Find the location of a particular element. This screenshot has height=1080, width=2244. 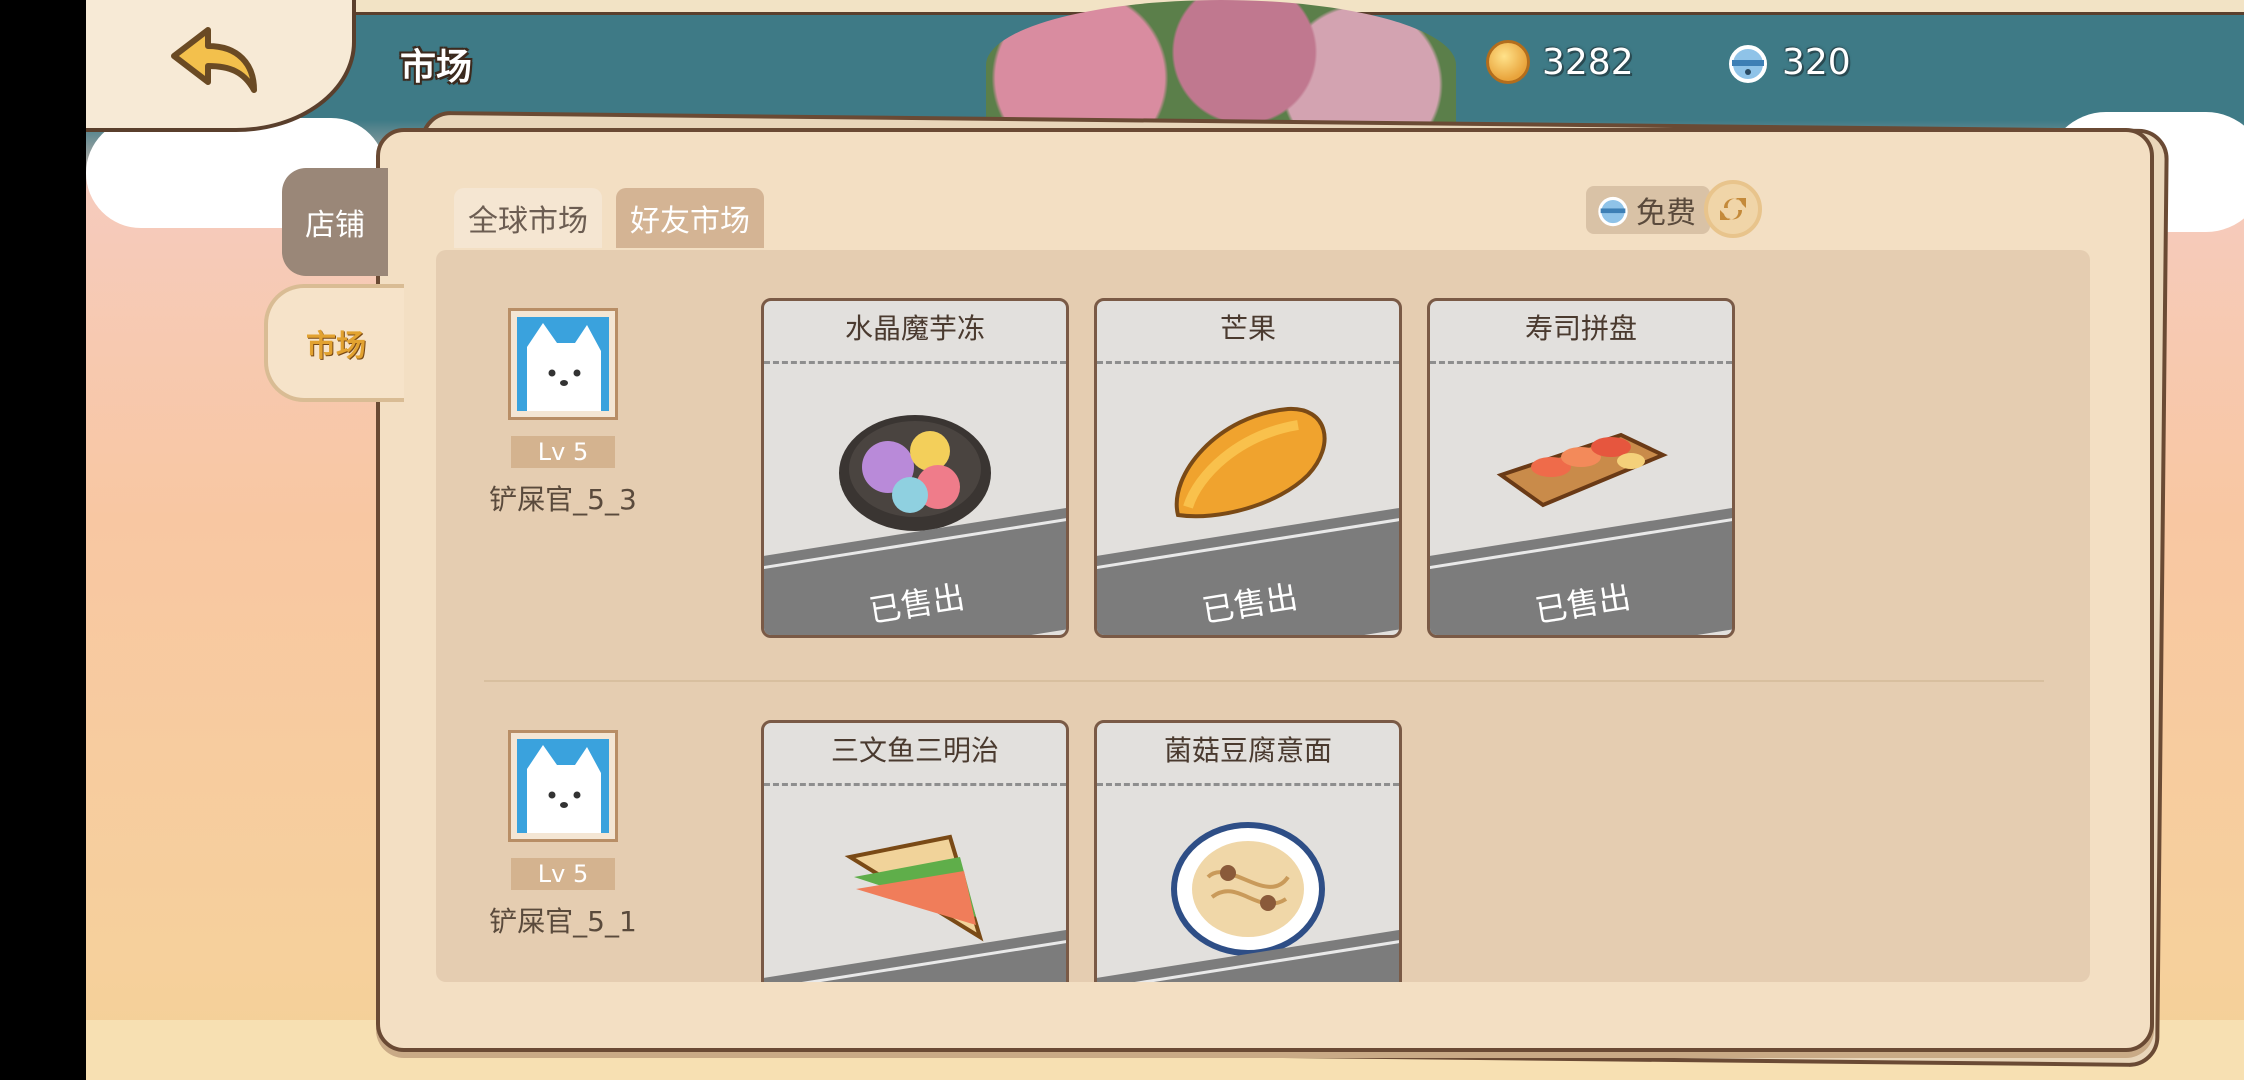

seller-name: 铲屎官_5_3 is located at coordinates (563, 499).